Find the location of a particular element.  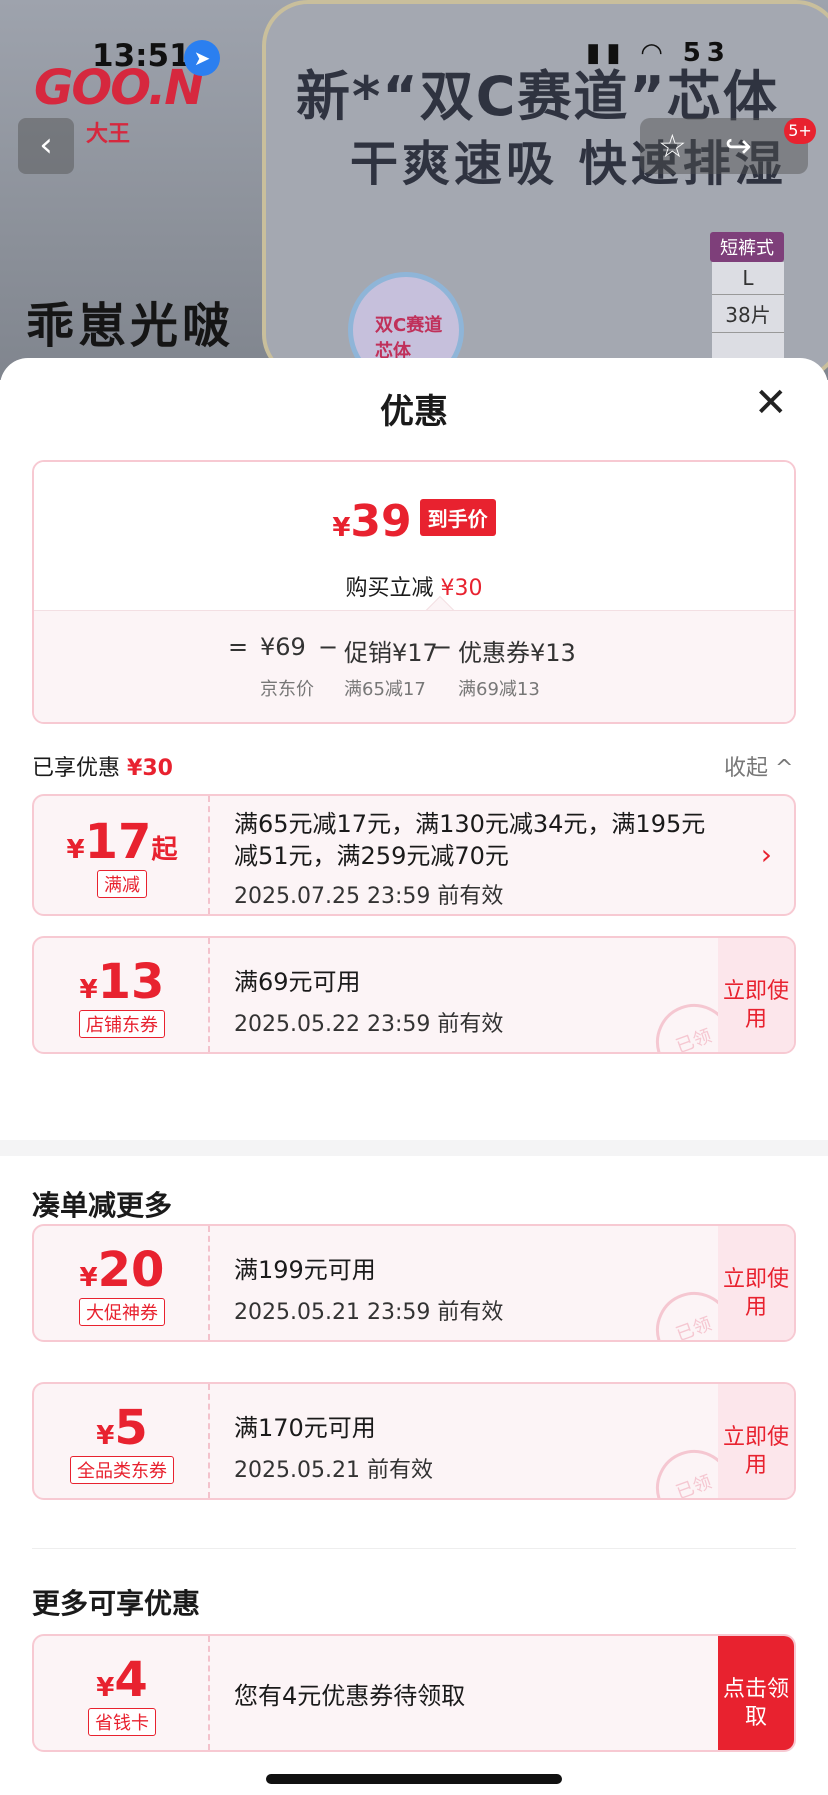

coupon-kind-label: 大促神券 is located at coordinates (122, 1312).